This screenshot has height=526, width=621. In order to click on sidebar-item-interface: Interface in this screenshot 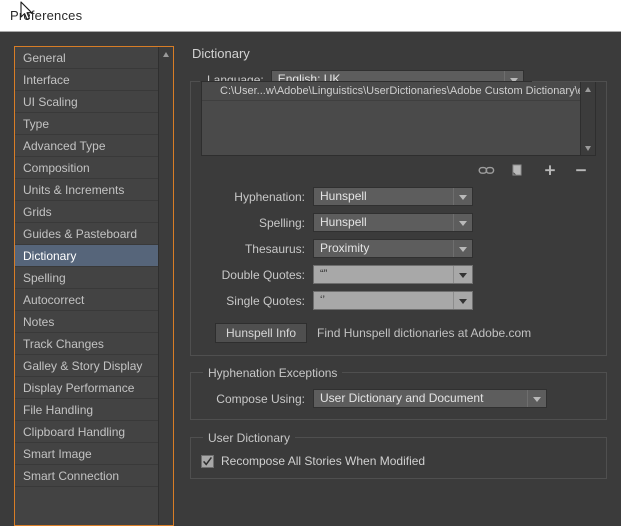, I will do `click(87, 80)`.